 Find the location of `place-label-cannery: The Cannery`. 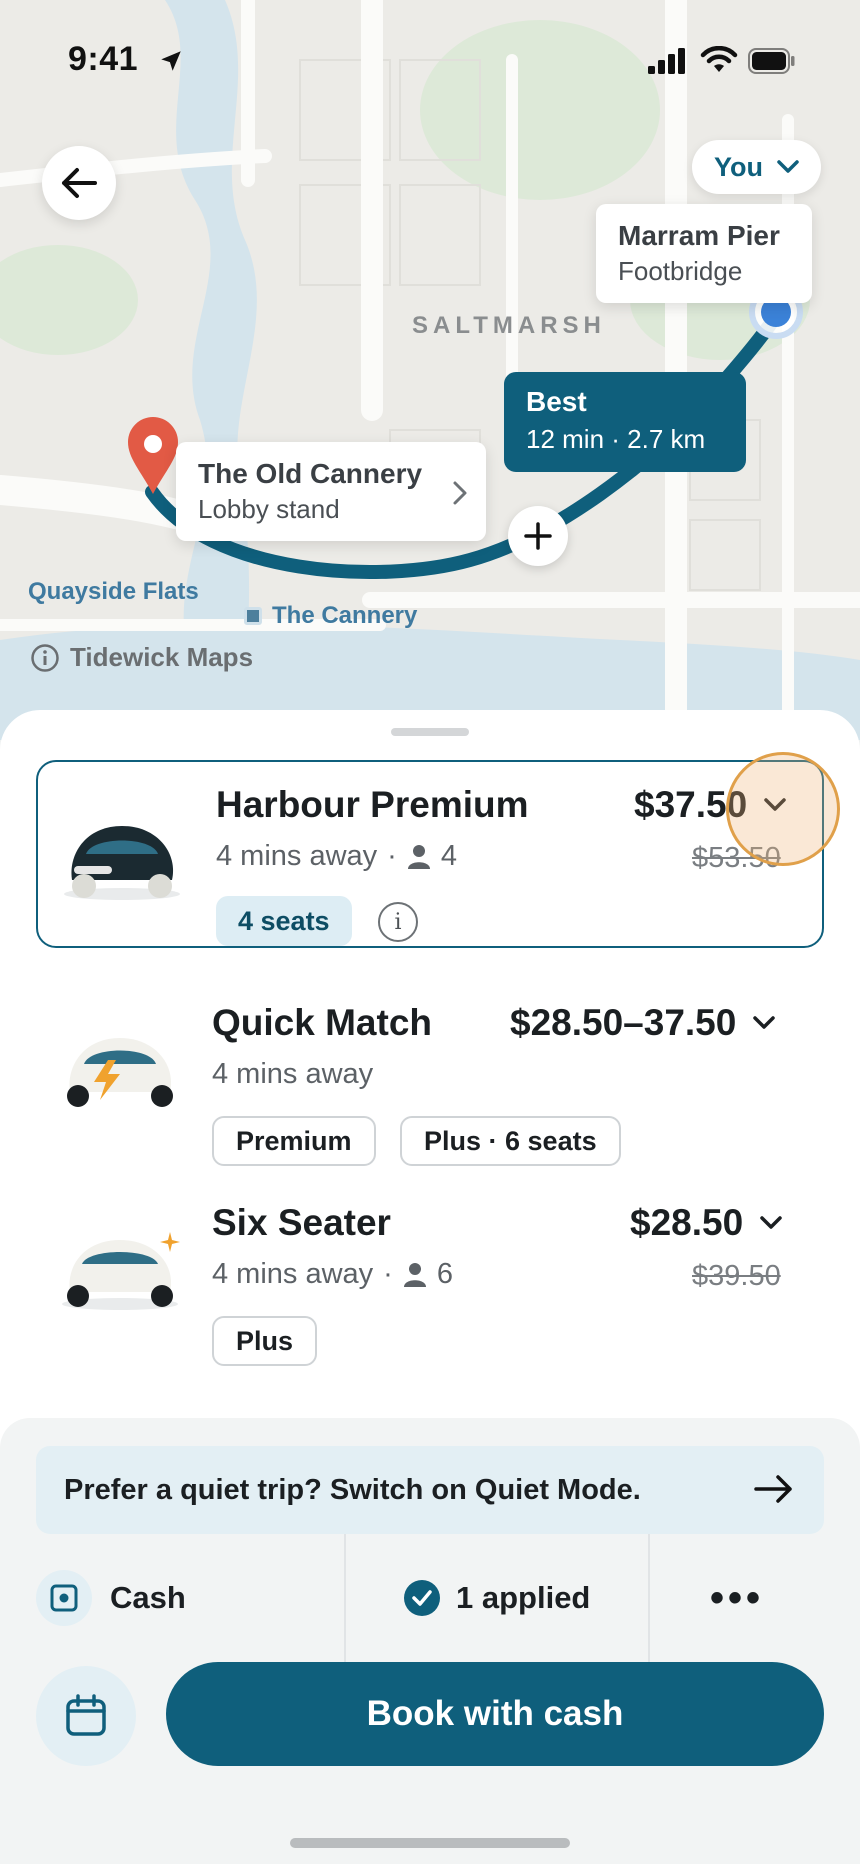

place-label-cannery: The Cannery is located at coordinates (330, 616).